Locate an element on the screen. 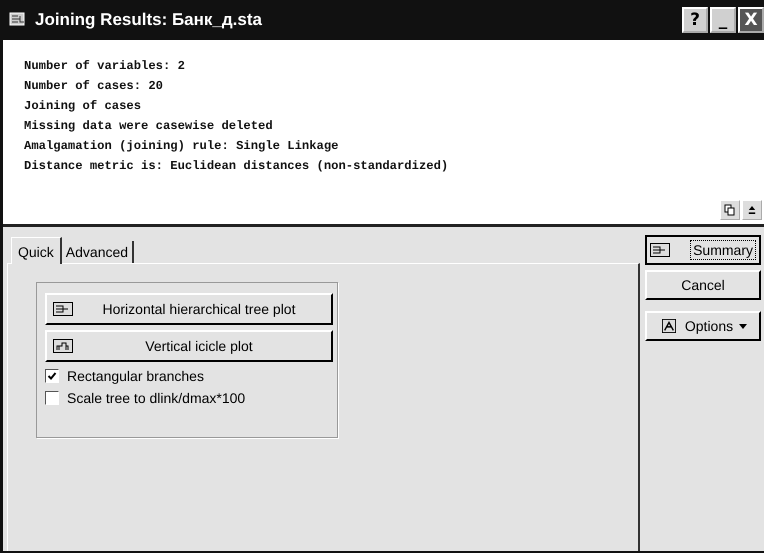 This screenshot has width=764, height=553. copy-button is located at coordinates (730, 210).